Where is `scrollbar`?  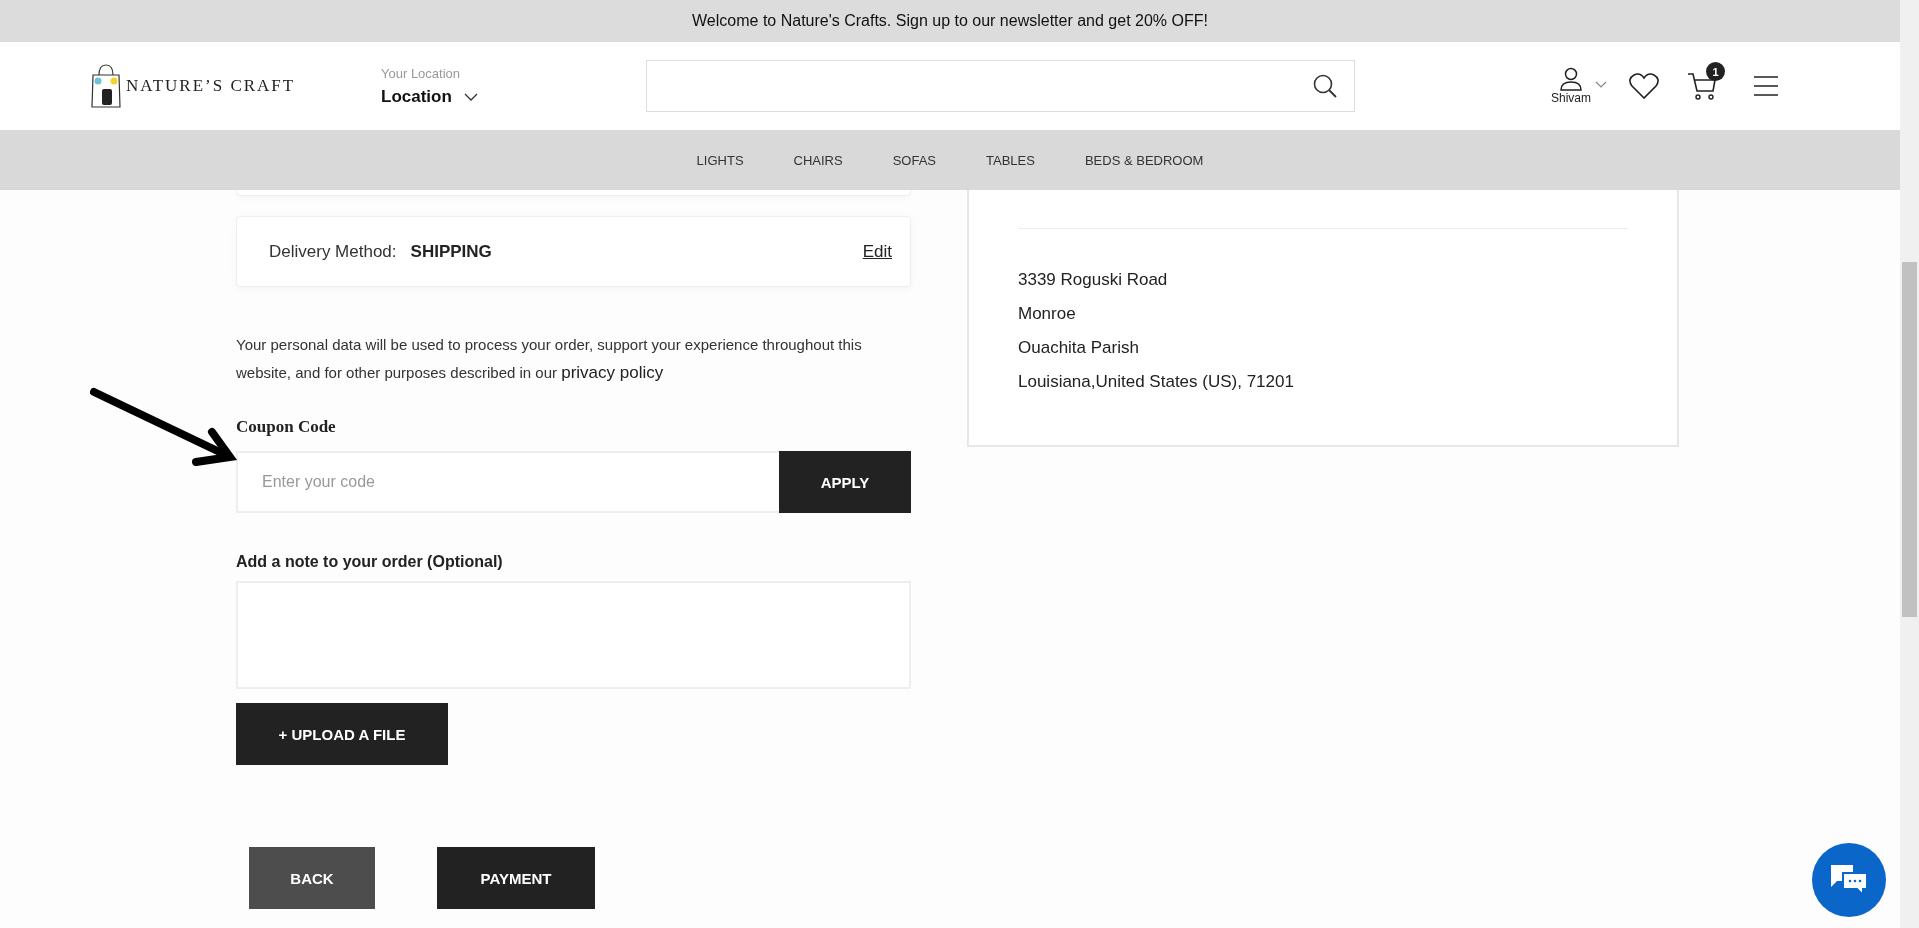
scrollbar is located at coordinates (1909, 464).